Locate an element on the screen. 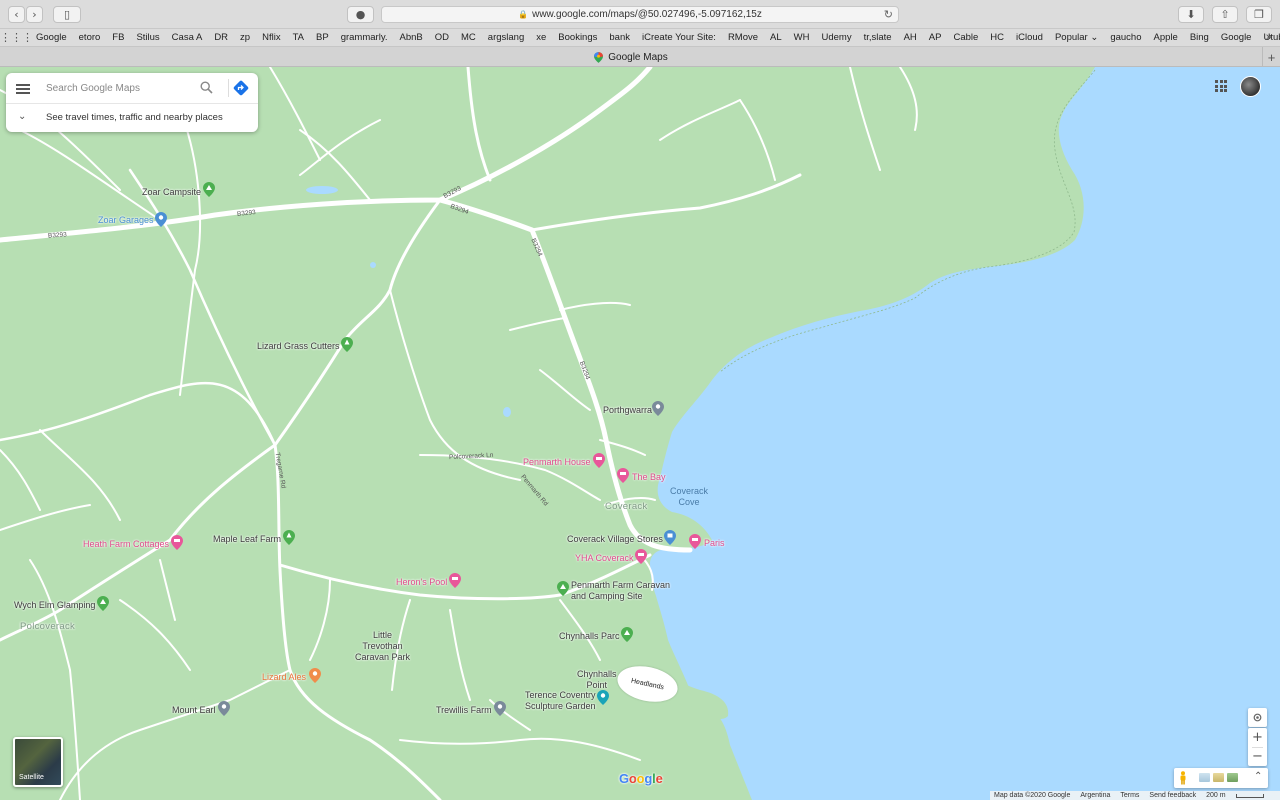 This screenshot has height=800, width=1280. place-label: Maple Leaf Farm is located at coordinates (247, 539).